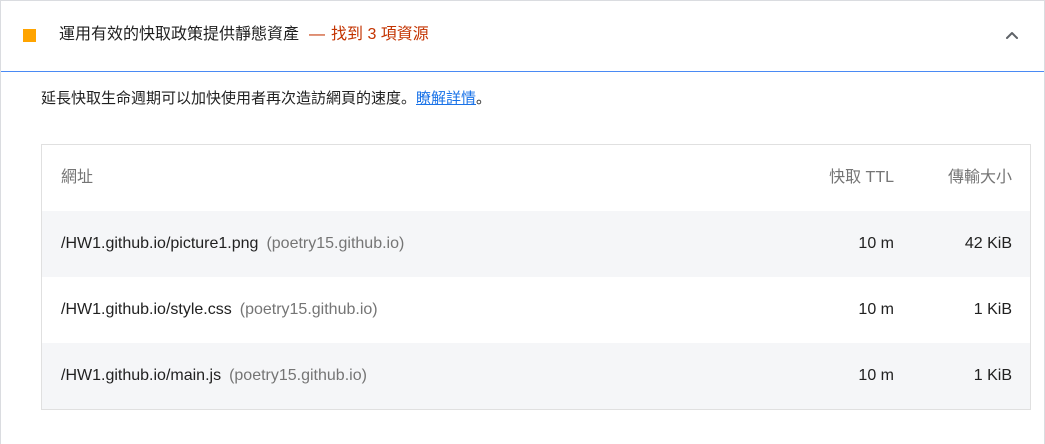  I want to click on table-header-row: 網址 快取 TTL 傳輸大小, so click(536, 178).